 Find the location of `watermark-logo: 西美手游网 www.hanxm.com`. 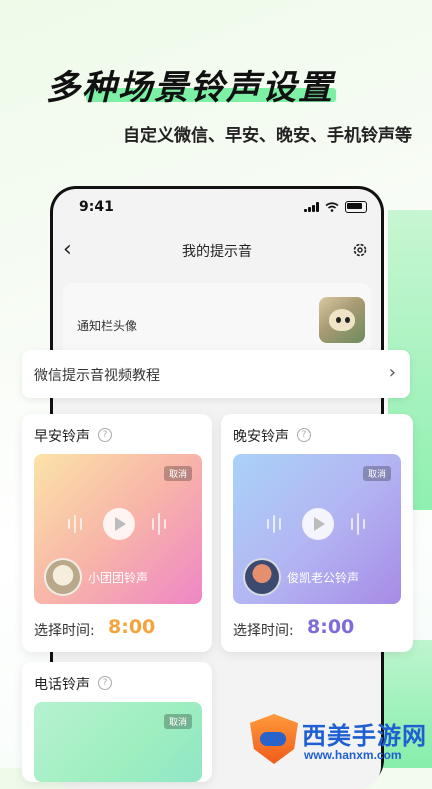

watermark-logo: 西美手游网 www.hanxm.com is located at coordinates (340, 741).